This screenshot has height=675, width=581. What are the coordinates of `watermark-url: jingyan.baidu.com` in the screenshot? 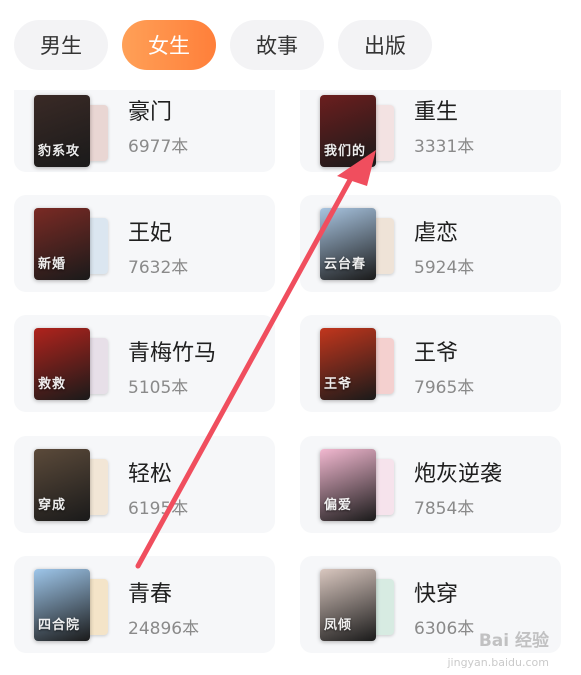 It's located at (498, 662).